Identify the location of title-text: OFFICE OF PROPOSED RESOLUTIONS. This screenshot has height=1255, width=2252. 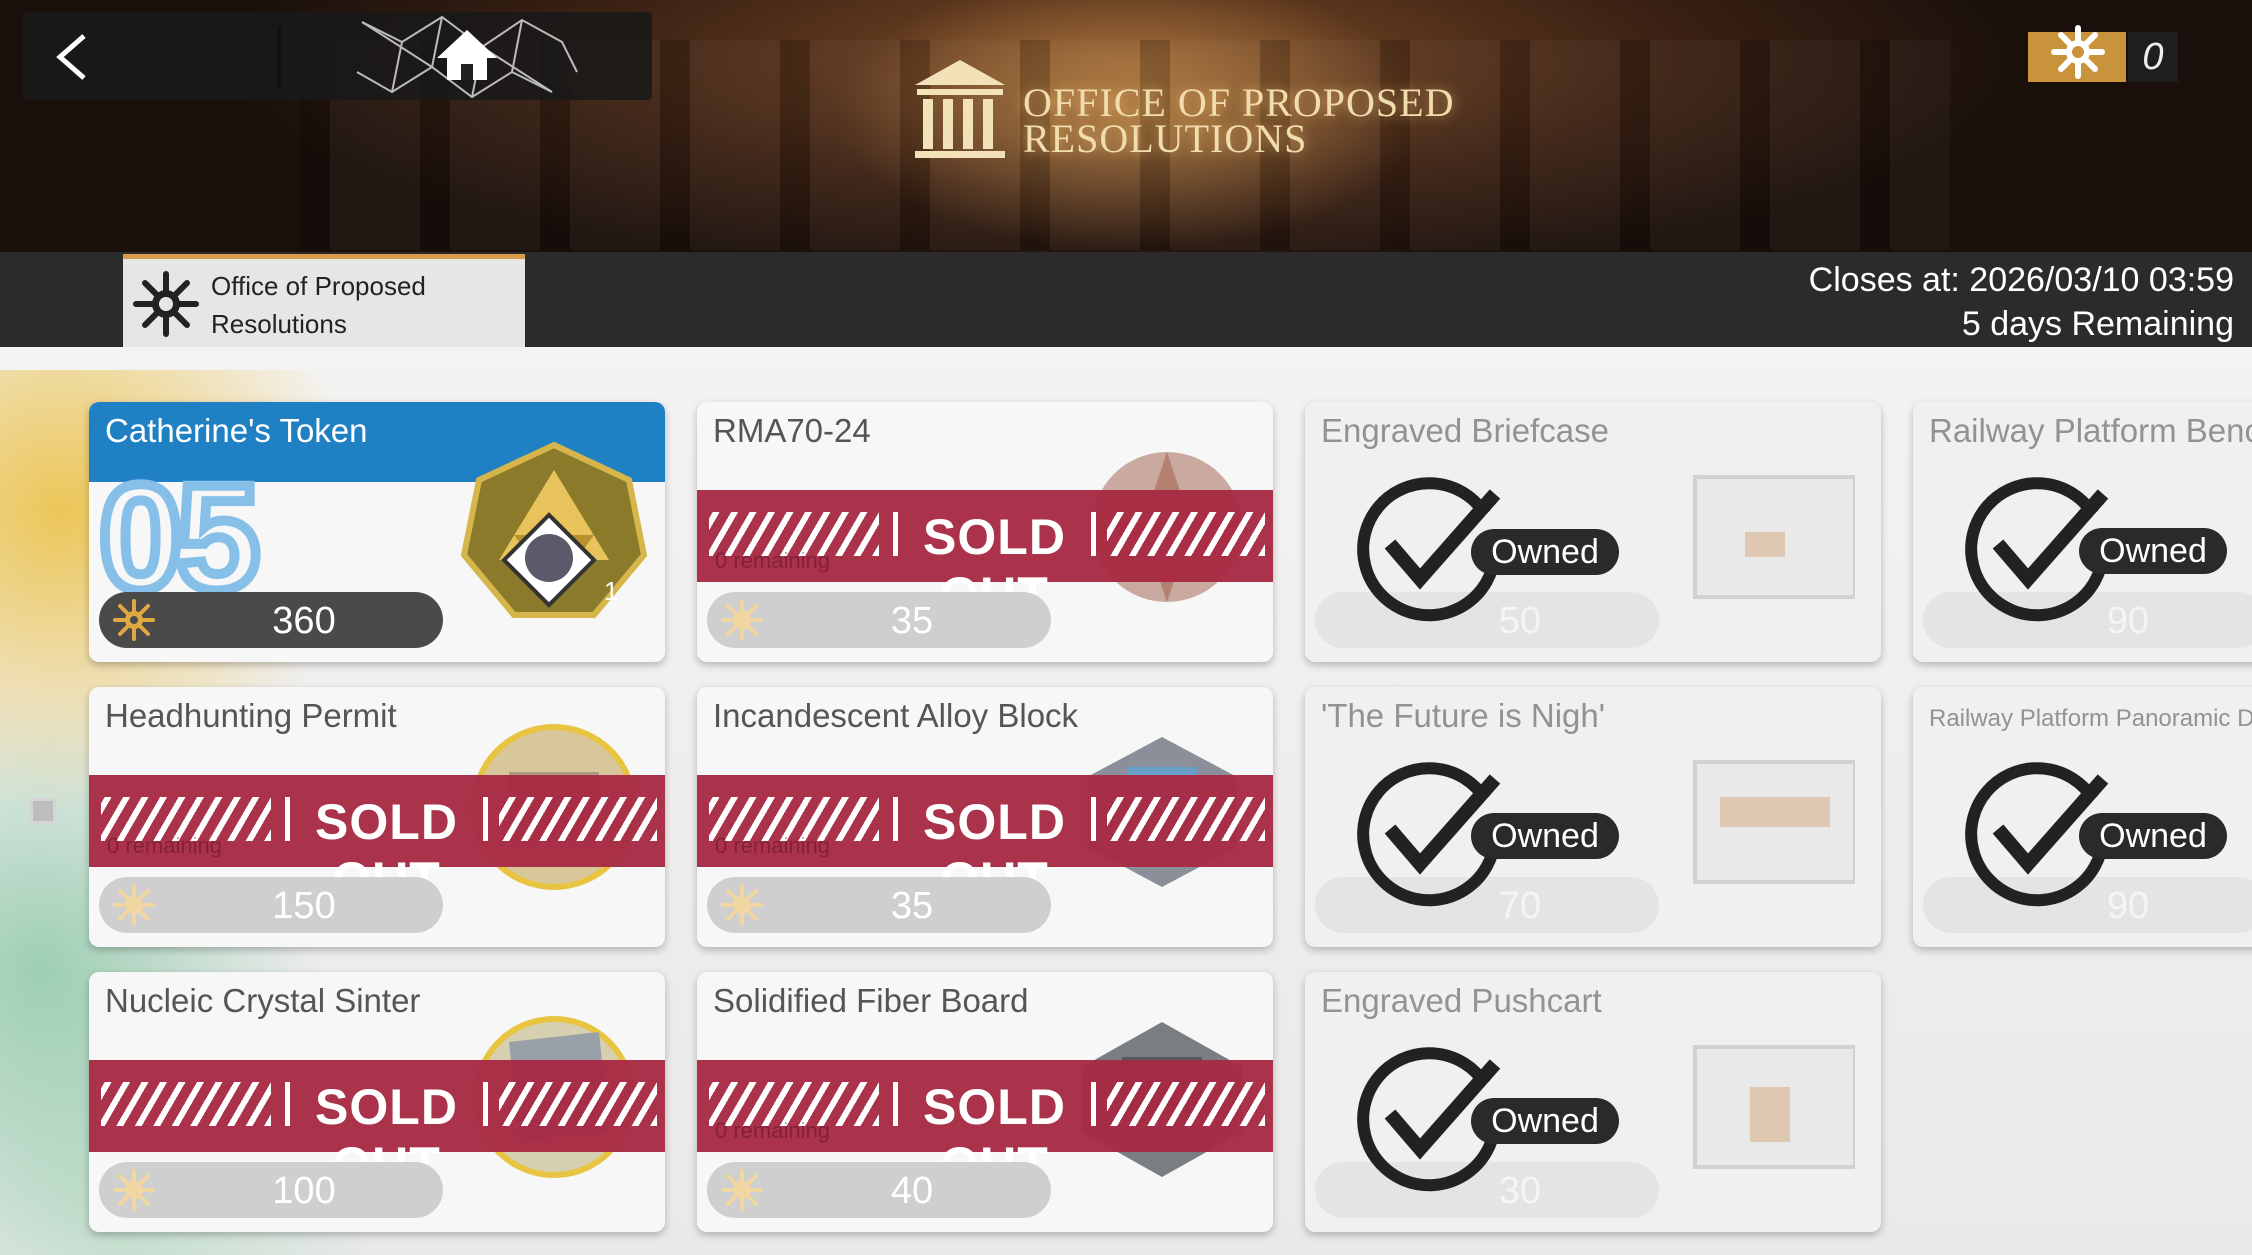
(1238, 122).